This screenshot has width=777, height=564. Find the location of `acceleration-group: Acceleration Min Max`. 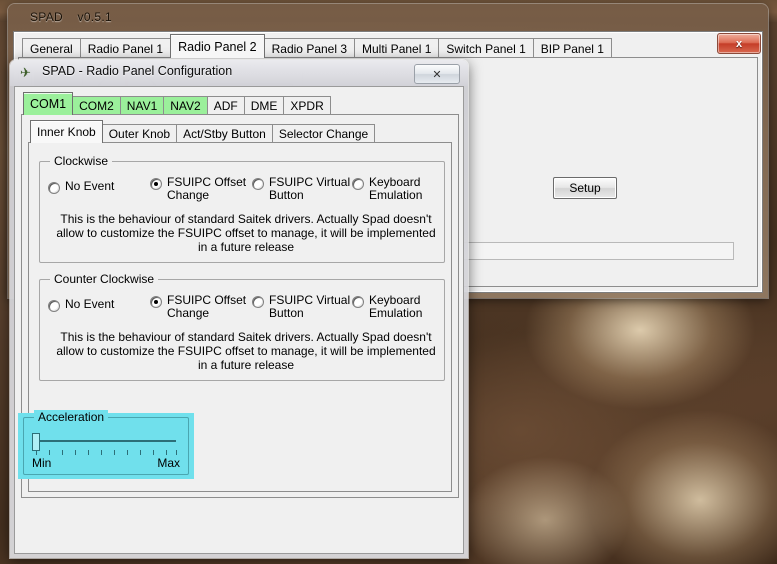

acceleration-group: Acceleration Min Max is located at coordinates (106, 442).